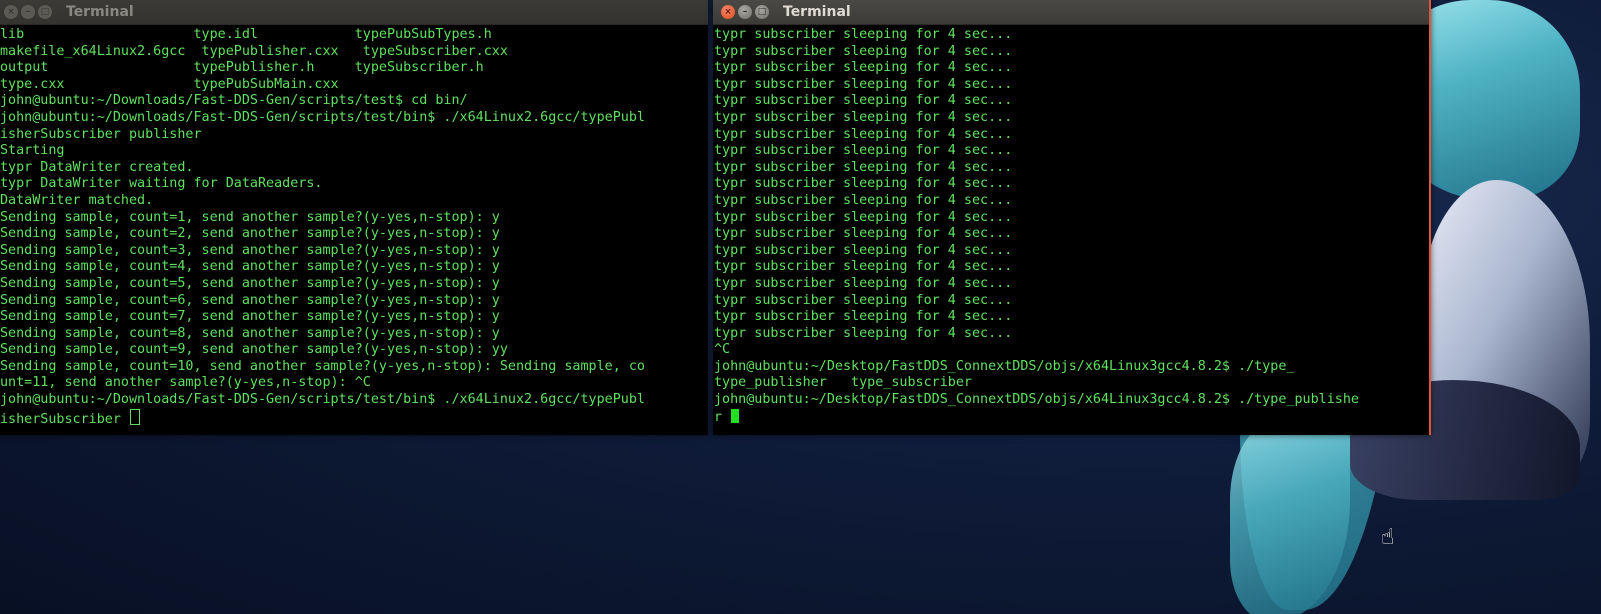  Describe the element at coordinates (354, 12) in the screenshot. I see `titlebar-left: × – □ Terminal` at that location.